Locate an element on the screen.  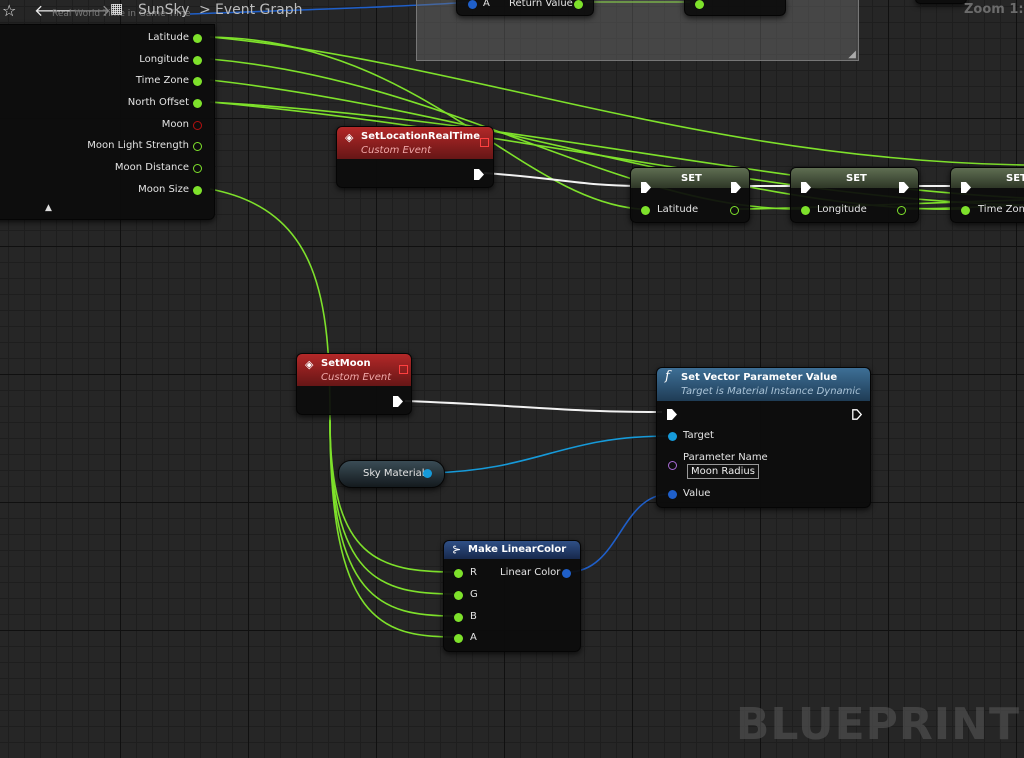
set-pin-label: Latitude is located at coordinates (678, 209).